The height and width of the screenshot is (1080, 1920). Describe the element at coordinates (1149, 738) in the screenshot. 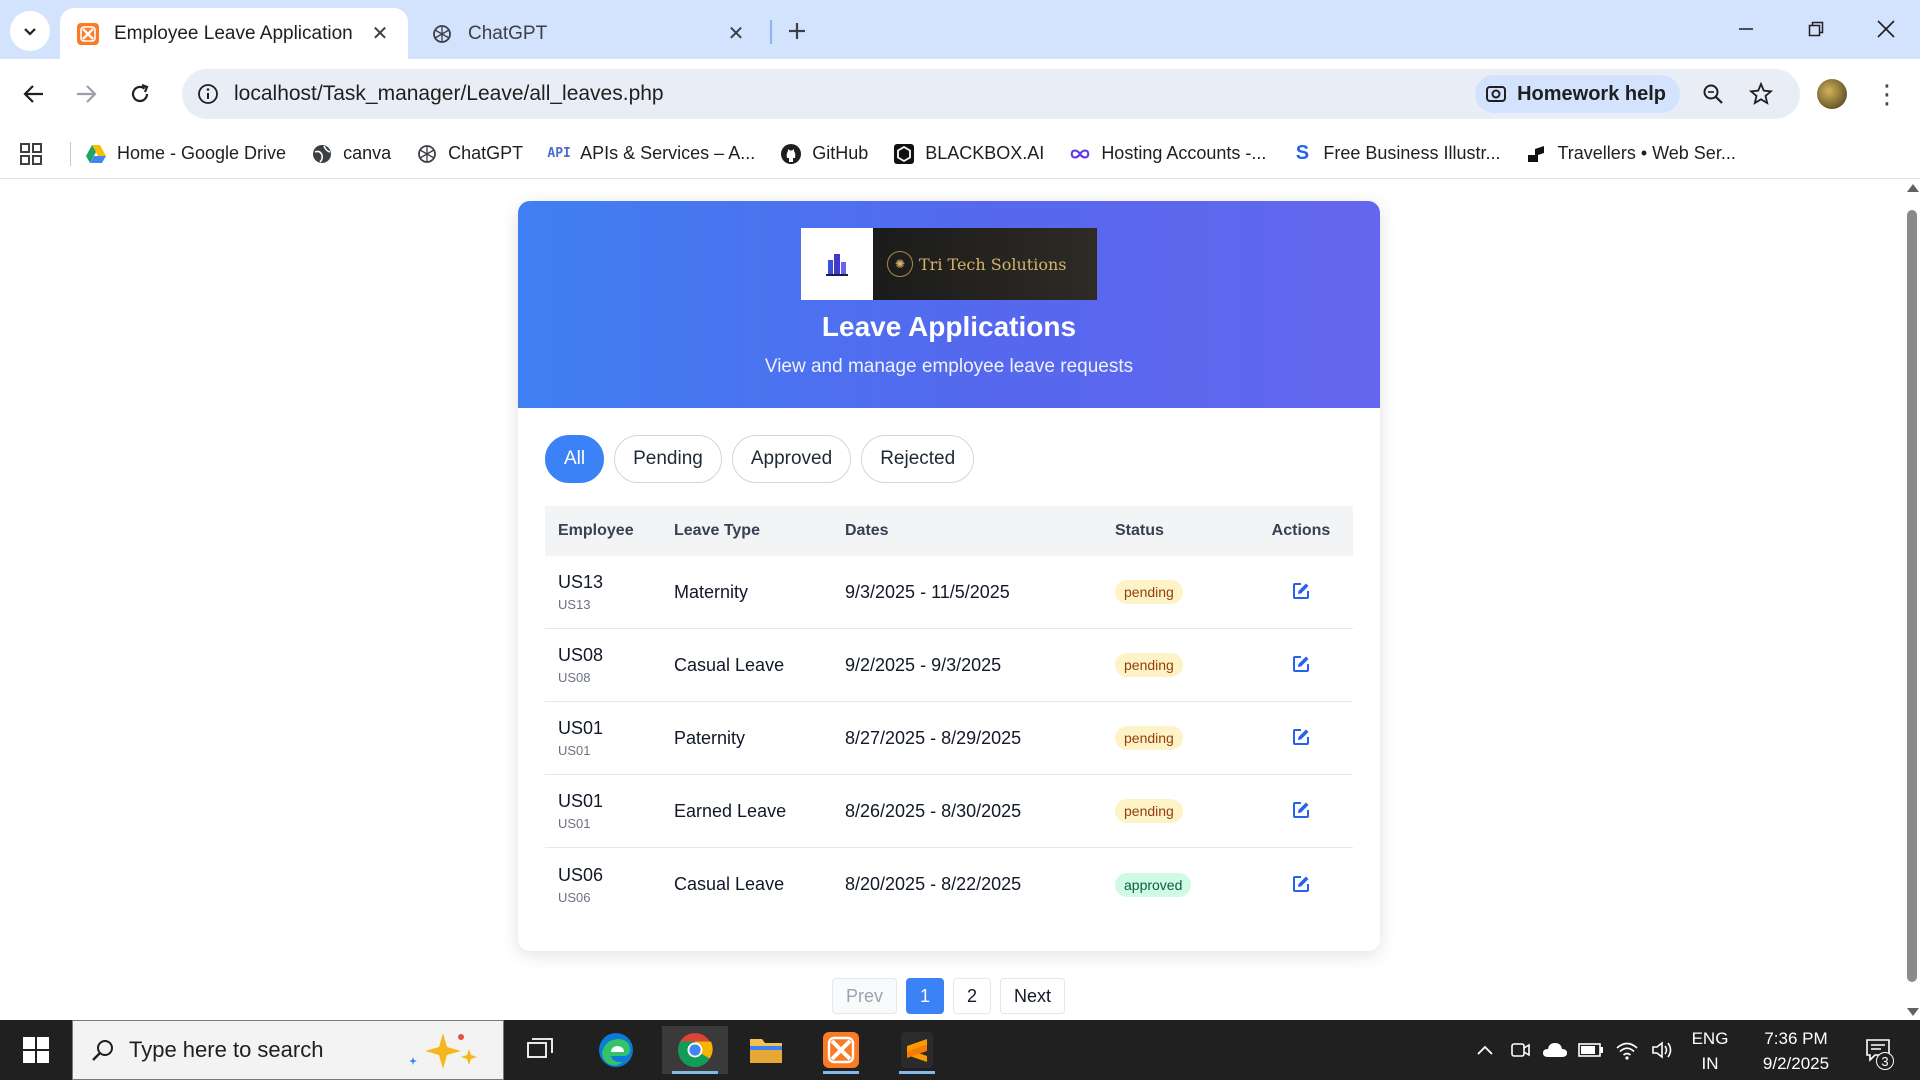

I see `status-badge: pending` at that location.